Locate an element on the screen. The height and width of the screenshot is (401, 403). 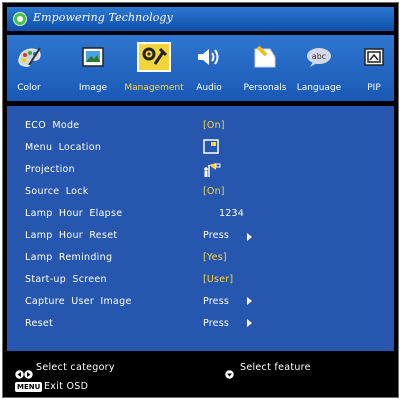
tab-management: Management is located at coordinates (154, 68).